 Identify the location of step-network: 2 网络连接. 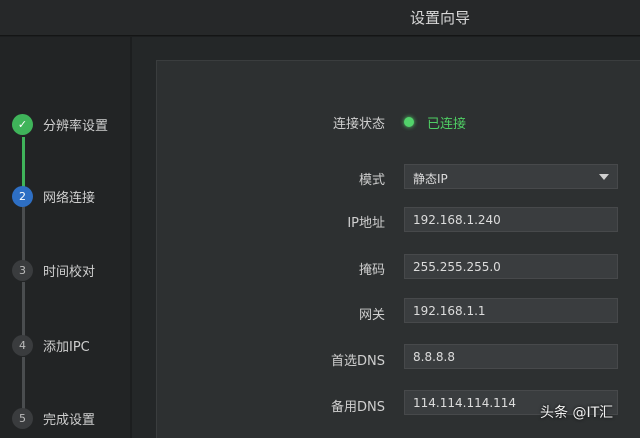
(71, 196).